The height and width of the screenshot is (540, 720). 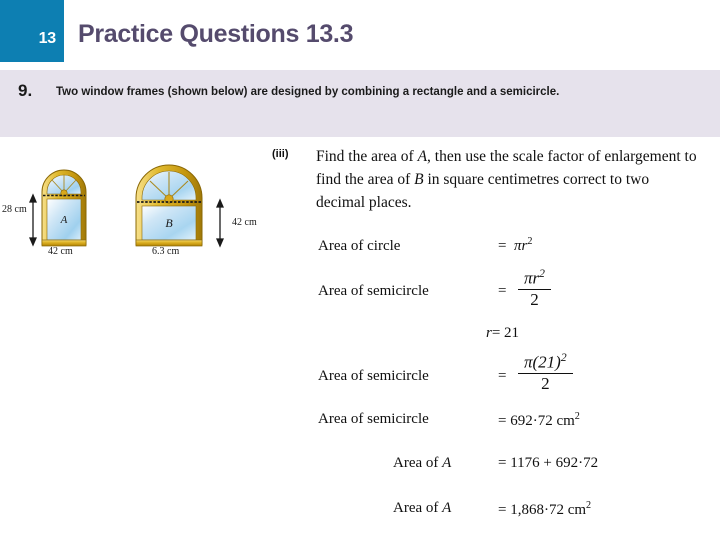 What do you see at coordinates (502, 246) in the screenshot?
I see `math-row-1-equals: =` at bounding box center [502, 246].